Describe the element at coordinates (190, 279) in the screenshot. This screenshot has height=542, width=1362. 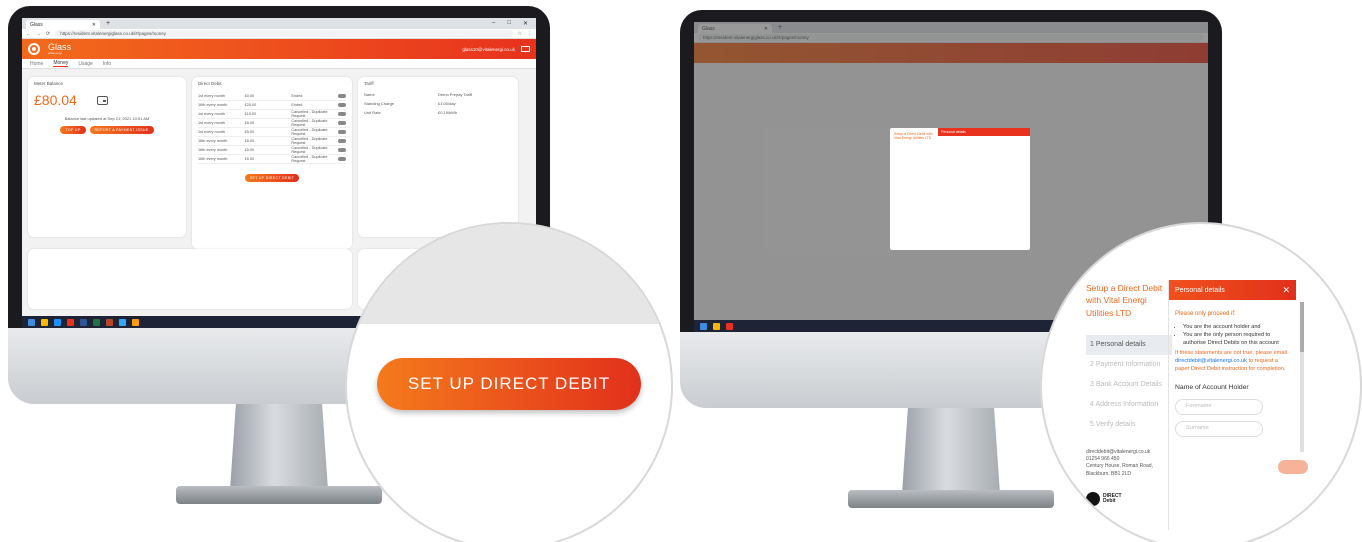
I see `usage-chart-card` at that location.